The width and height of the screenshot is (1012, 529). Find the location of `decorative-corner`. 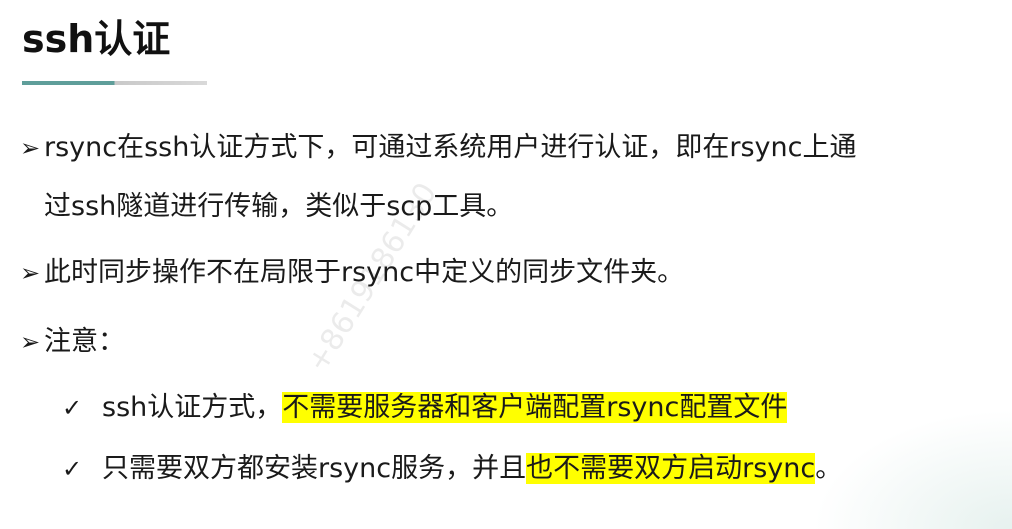

decorative-corner is located at coordinates (912, 469).